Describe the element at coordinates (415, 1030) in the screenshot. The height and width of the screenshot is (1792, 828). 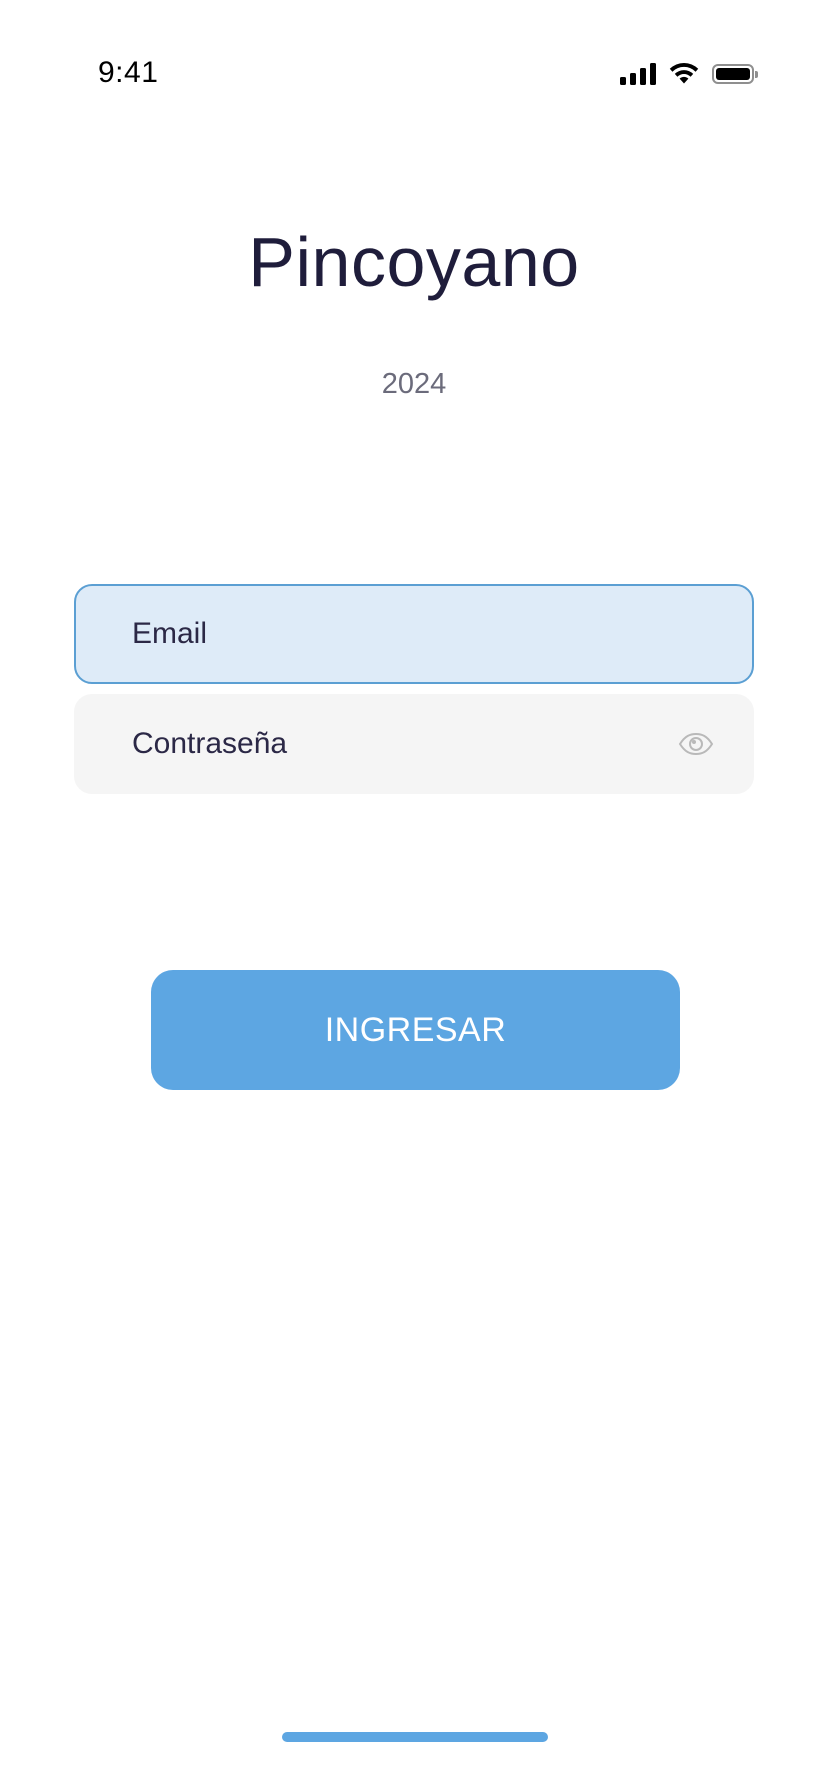
I see `login-button: INGRESAR` at that location.